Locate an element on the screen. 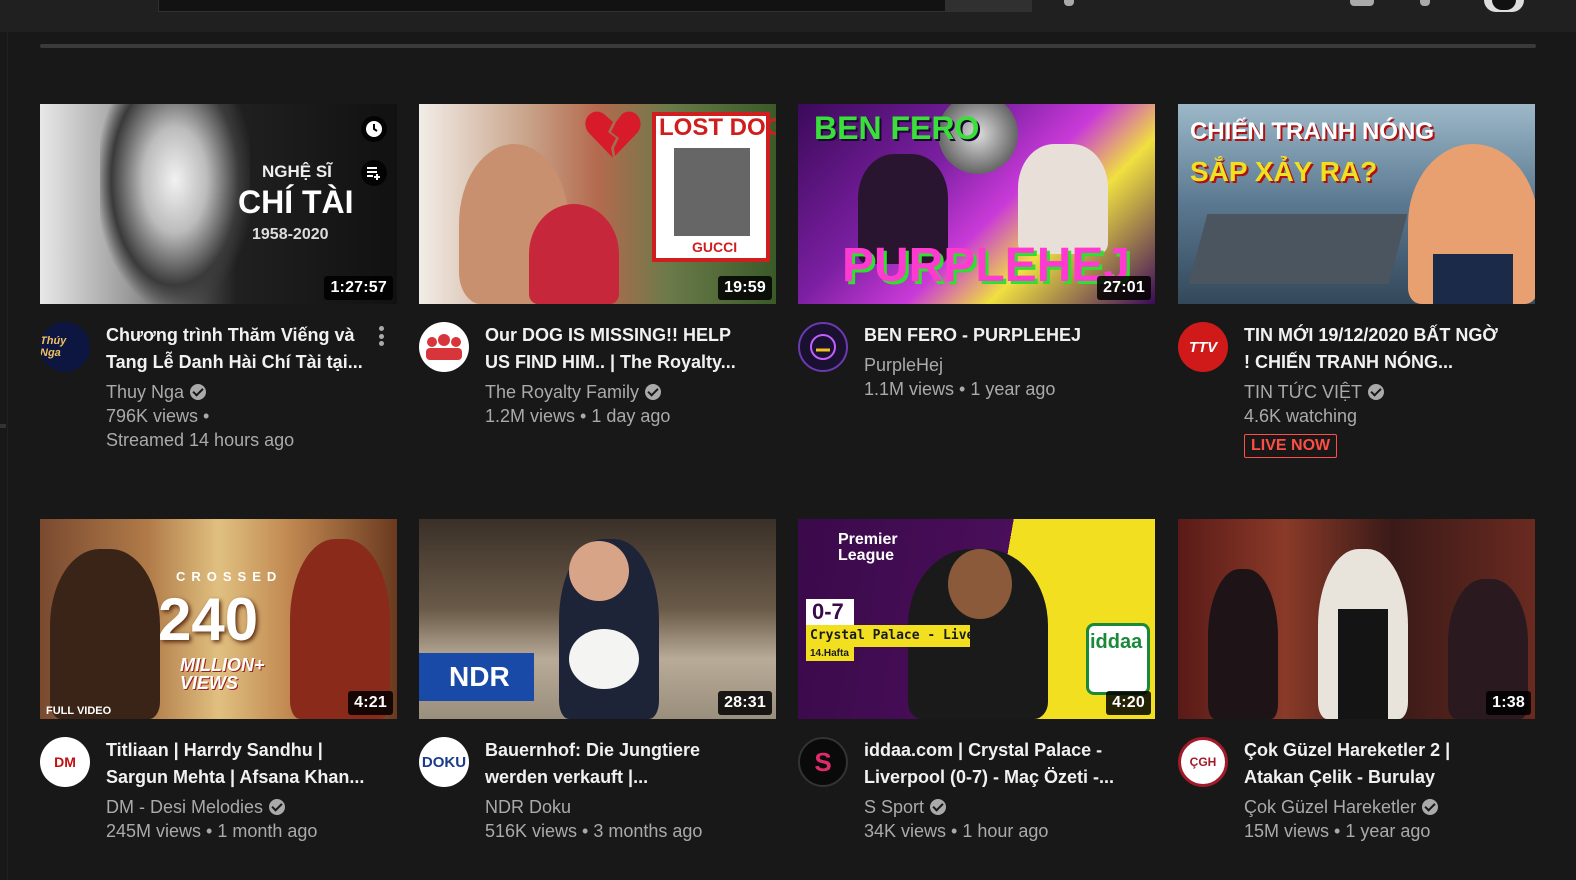  channel-name-text: TIN TỨC VIỆT is located at coordinates (1303, 392).